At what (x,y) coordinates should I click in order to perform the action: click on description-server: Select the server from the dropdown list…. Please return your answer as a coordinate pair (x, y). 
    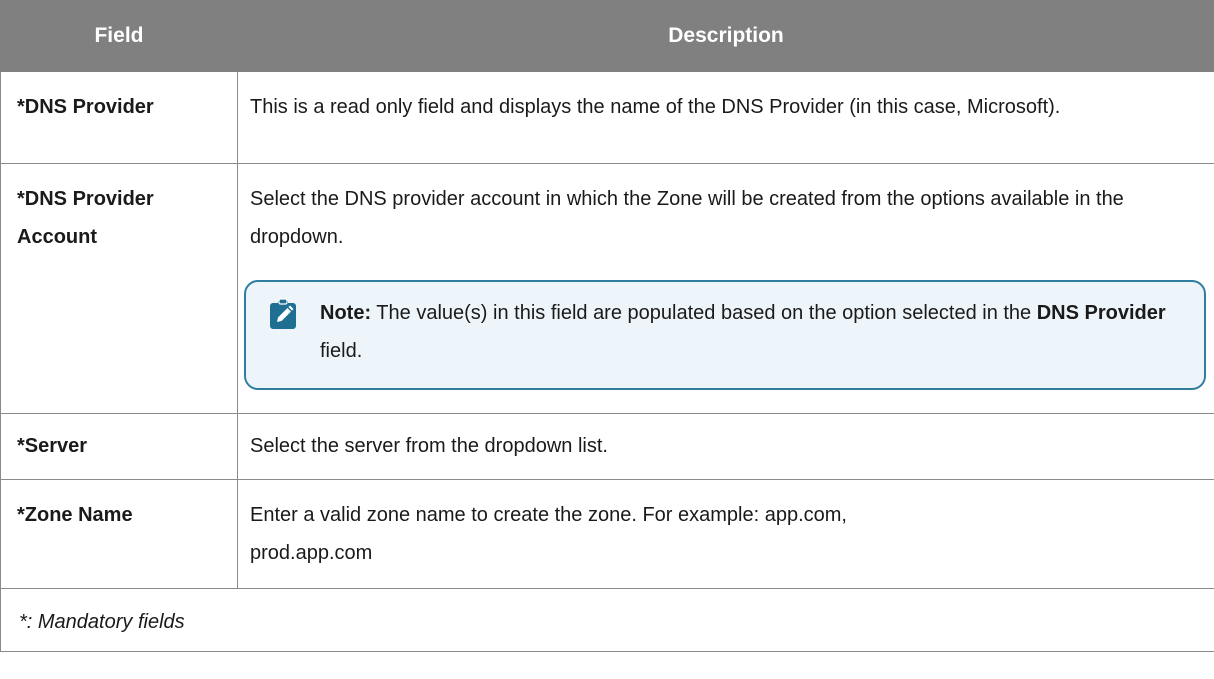
    Looking at the image, I should click on (725, 446).